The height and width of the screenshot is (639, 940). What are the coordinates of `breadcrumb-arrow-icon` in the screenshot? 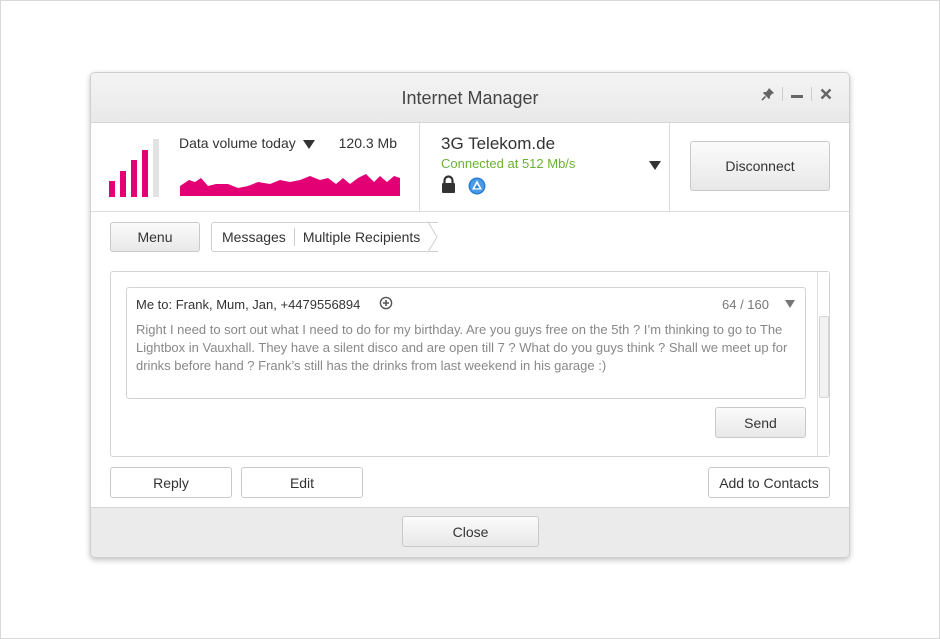 It's located at (432, 237).